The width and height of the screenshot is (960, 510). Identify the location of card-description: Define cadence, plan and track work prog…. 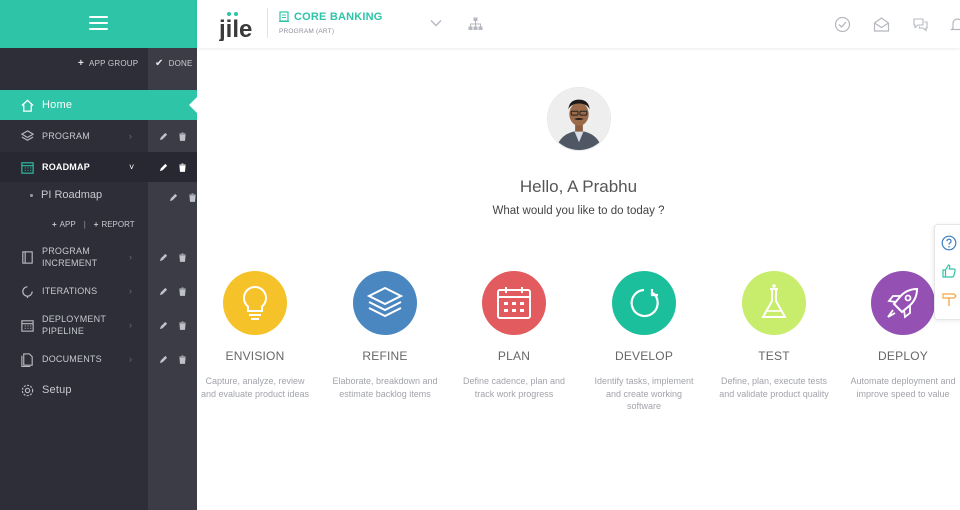
(514, 387).